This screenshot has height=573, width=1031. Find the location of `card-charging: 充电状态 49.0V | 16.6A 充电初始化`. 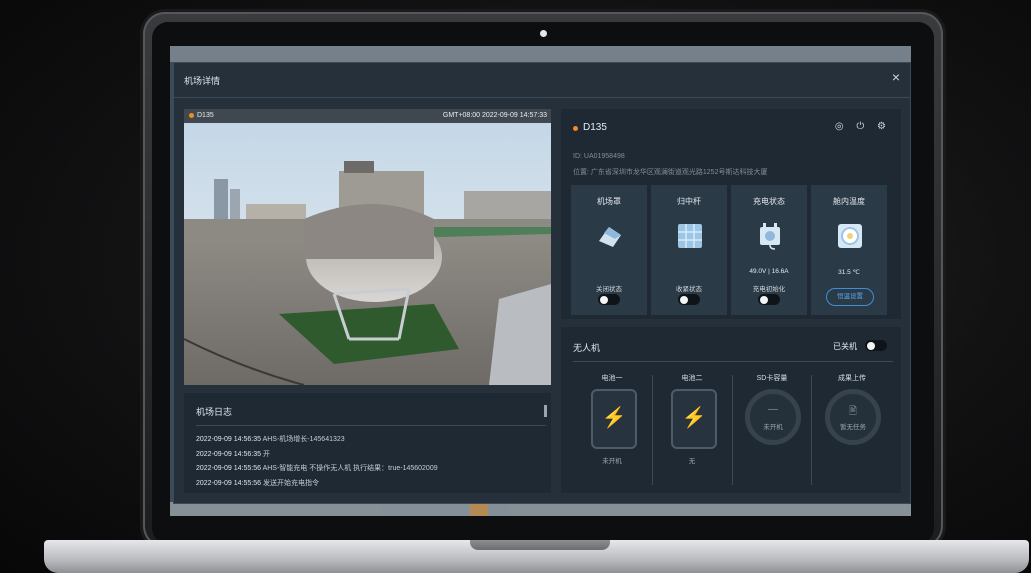

card-charging: 充电状态 49.0V | 16.6A 充电初始化 is located at coordinates (769, 250).